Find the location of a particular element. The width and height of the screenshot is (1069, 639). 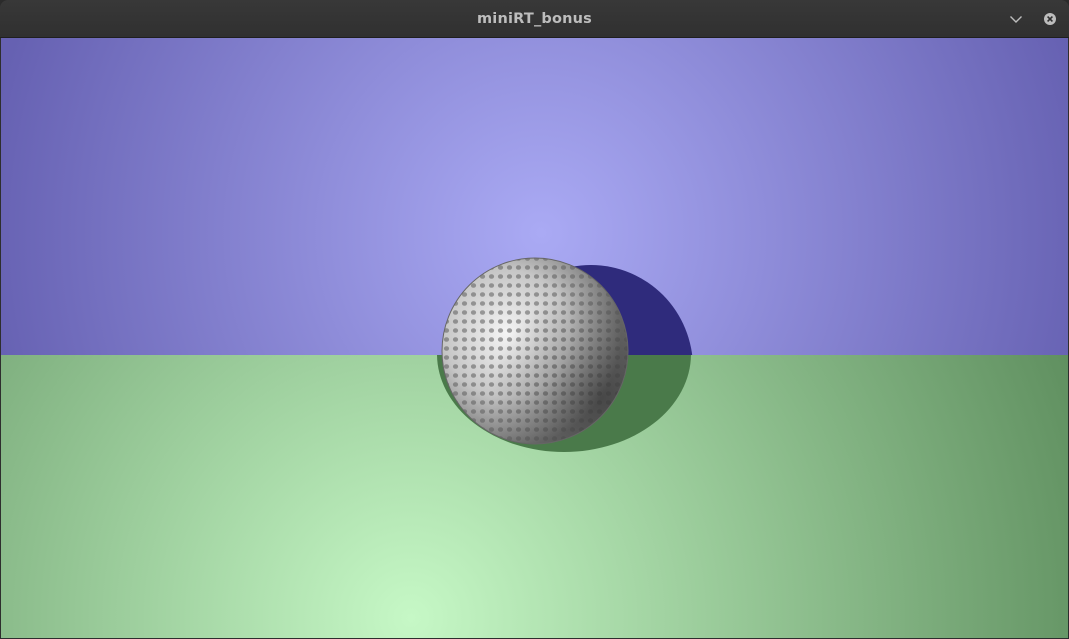

minimize-button is located at coordinates (1016, 19).